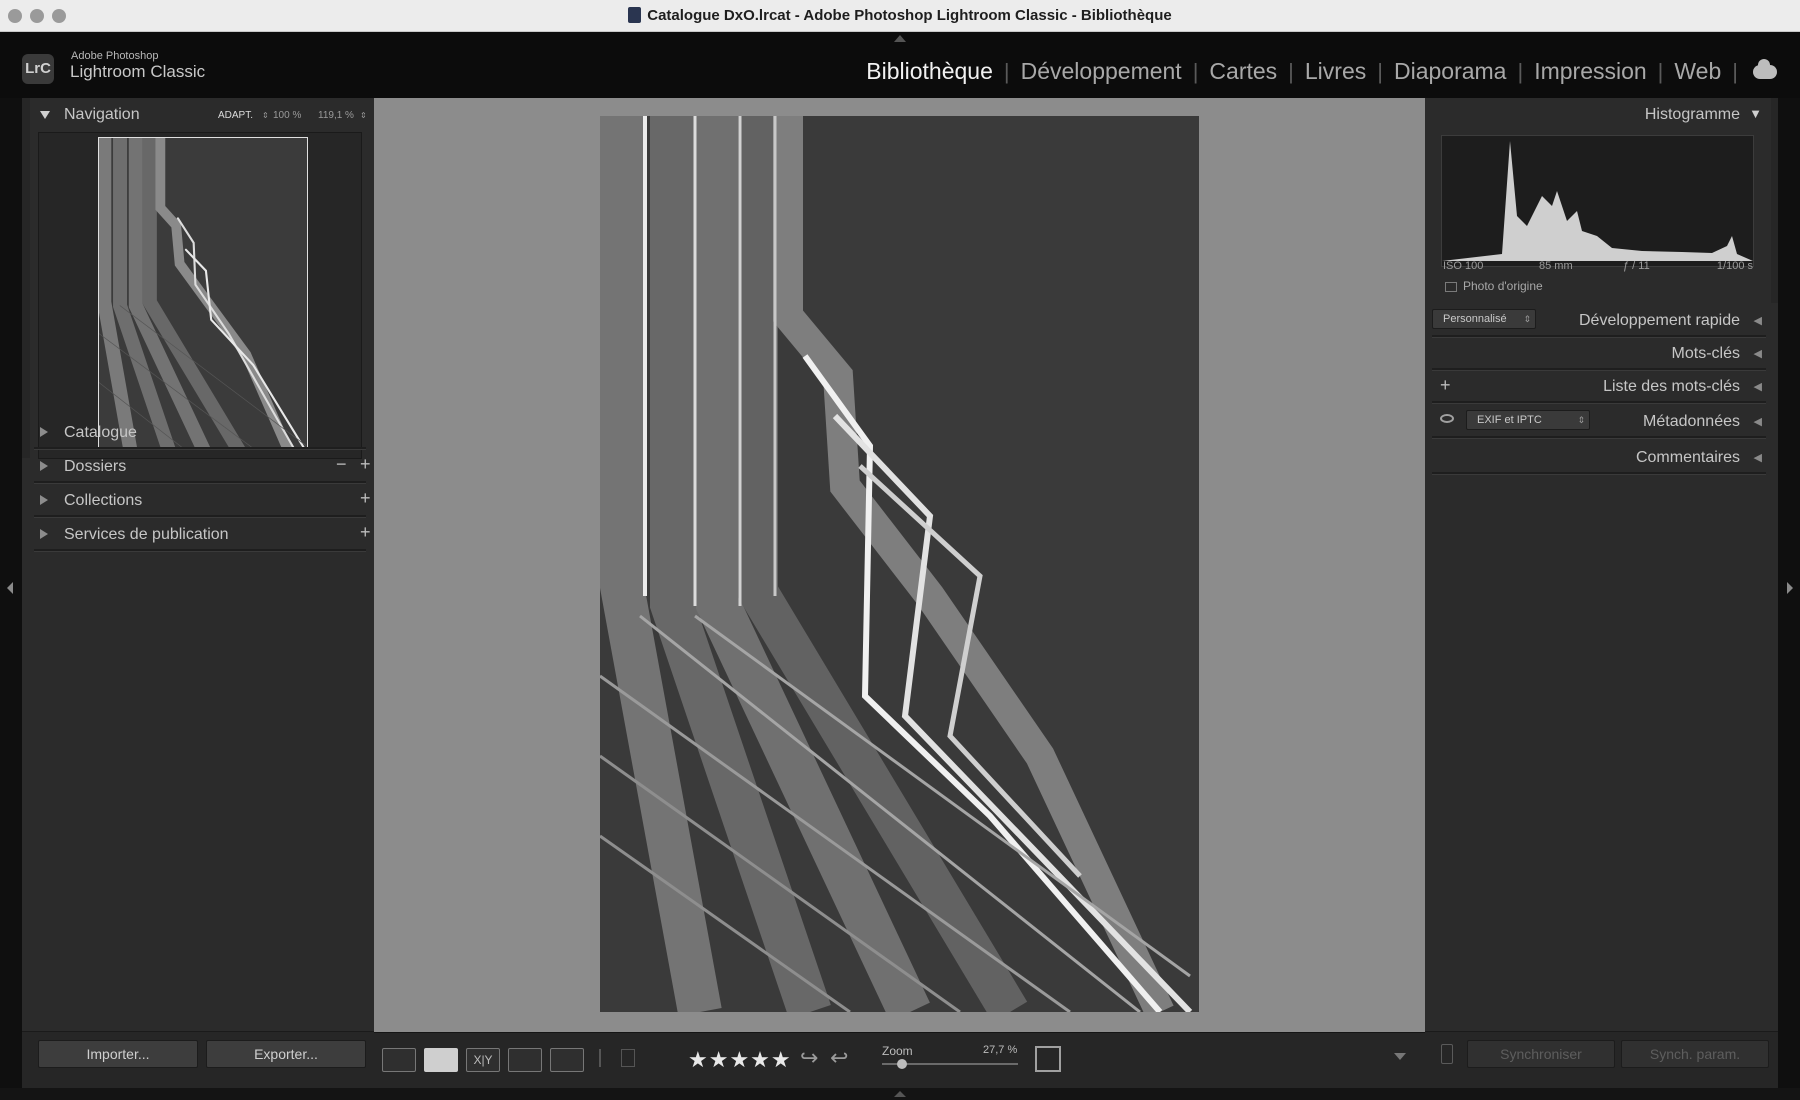 This screenshot has width=1800, height=1100. Describe the element at coordinates (1599, 388) in the screenshot. I see `keyword-list-panel-header: + Liste des mots-clés ◀` at that location.